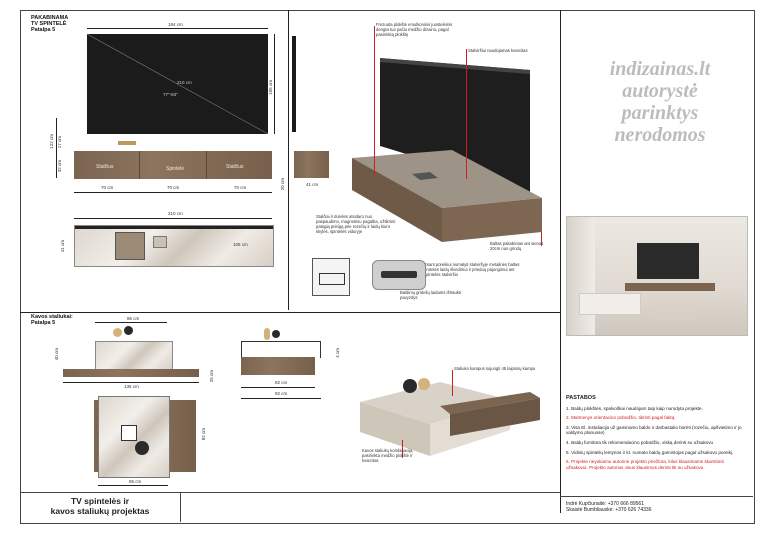 This screenshot has width=768, height=535. What do you see at coordinates (274, 84) in the screenshot?
I see `tv-height-dimline` at bounding box center [274, 84].